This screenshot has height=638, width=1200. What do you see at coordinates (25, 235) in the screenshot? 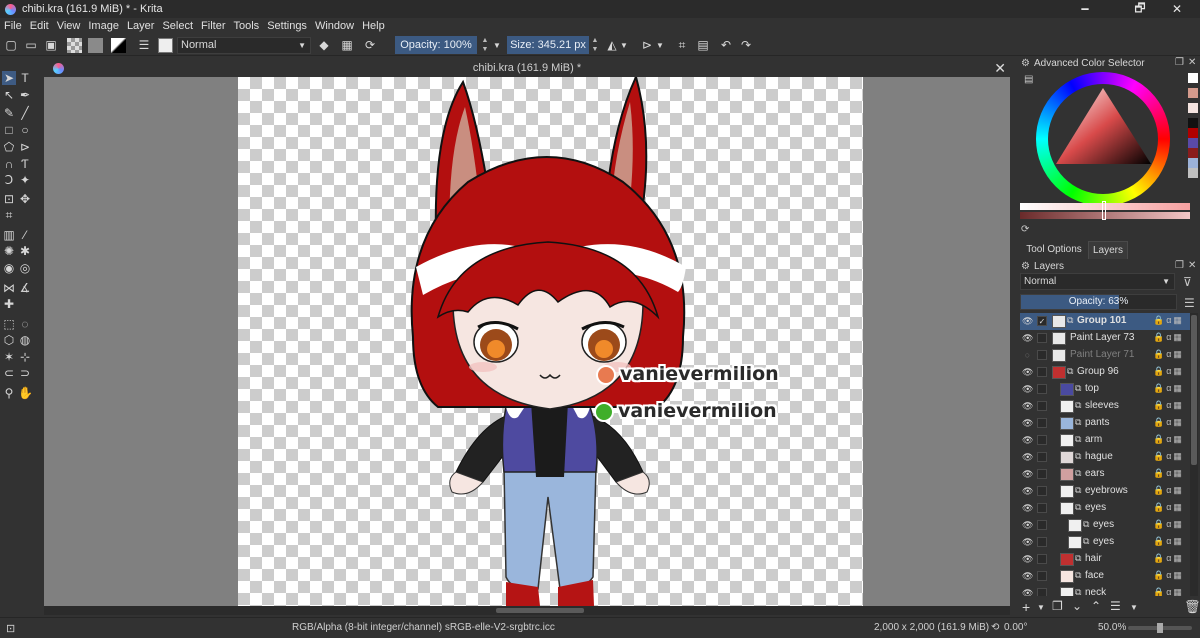
I see `color-picker-tool-icon: ⁄` at bounding box center [25, 235].